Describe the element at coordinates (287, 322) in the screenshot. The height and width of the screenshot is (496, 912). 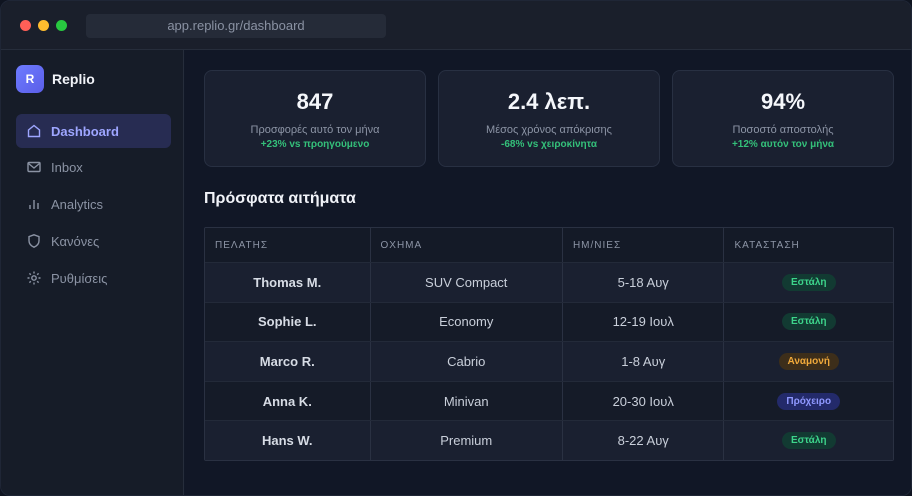
I see `customer-cell: Sophie L.` at that location.